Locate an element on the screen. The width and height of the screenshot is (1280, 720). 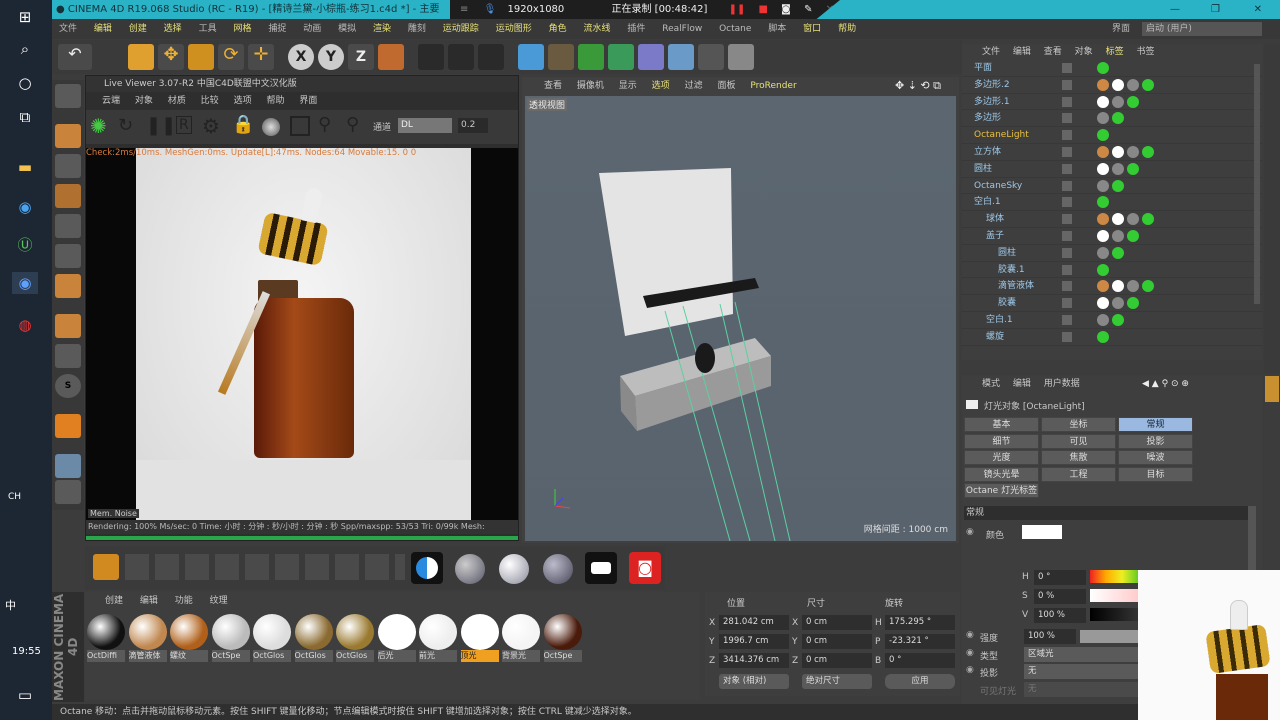
menu-simulate: 模拟 is located at coordinates (347, 29).